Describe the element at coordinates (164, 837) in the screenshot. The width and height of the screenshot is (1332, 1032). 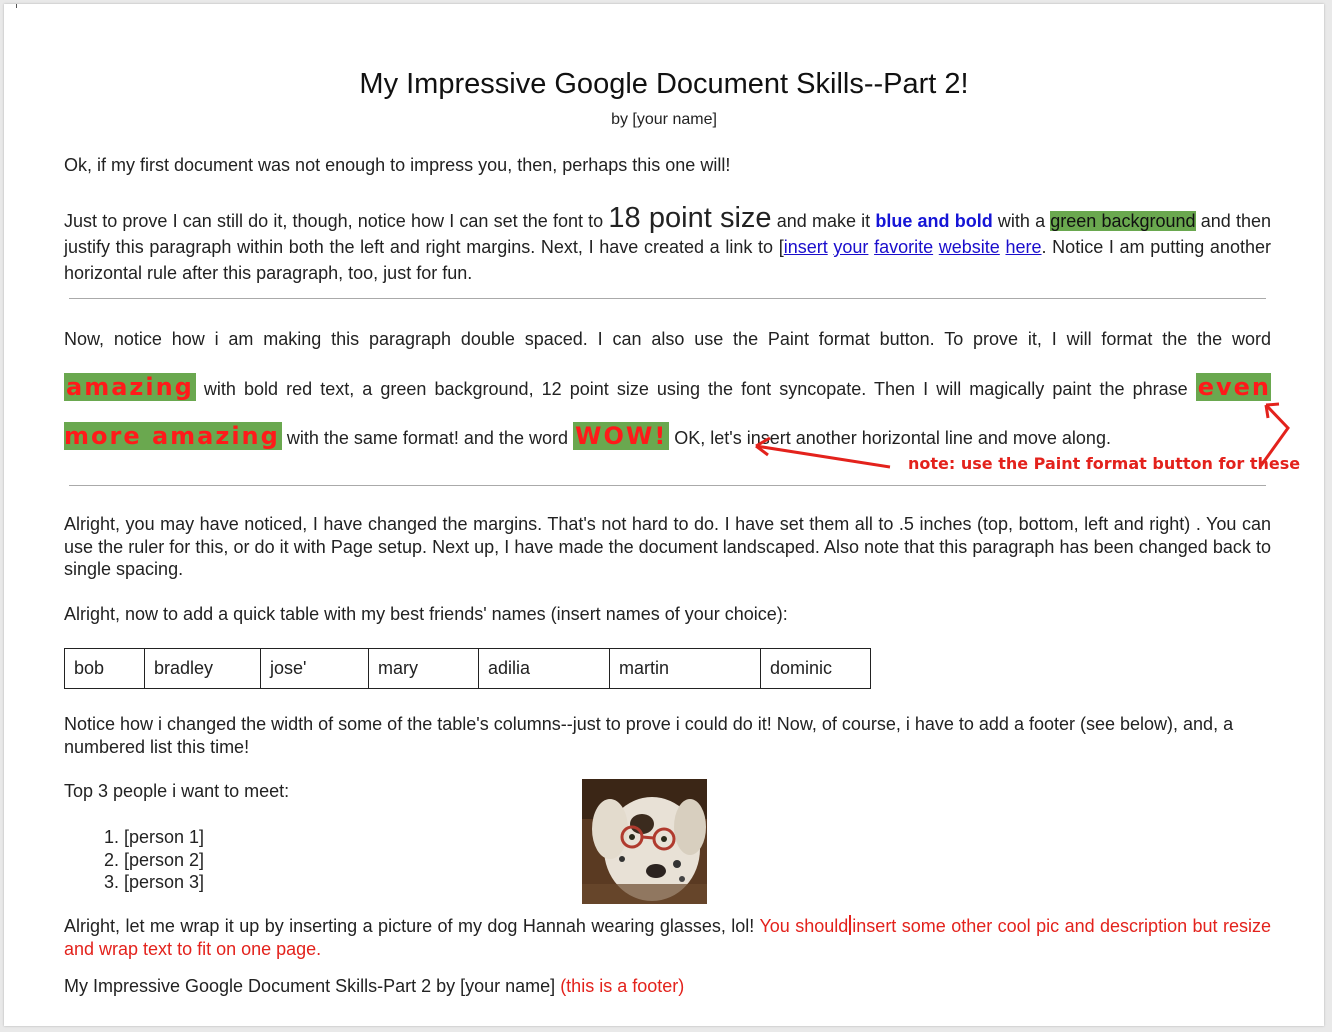
I see `list-item: [person 1]` at that location.